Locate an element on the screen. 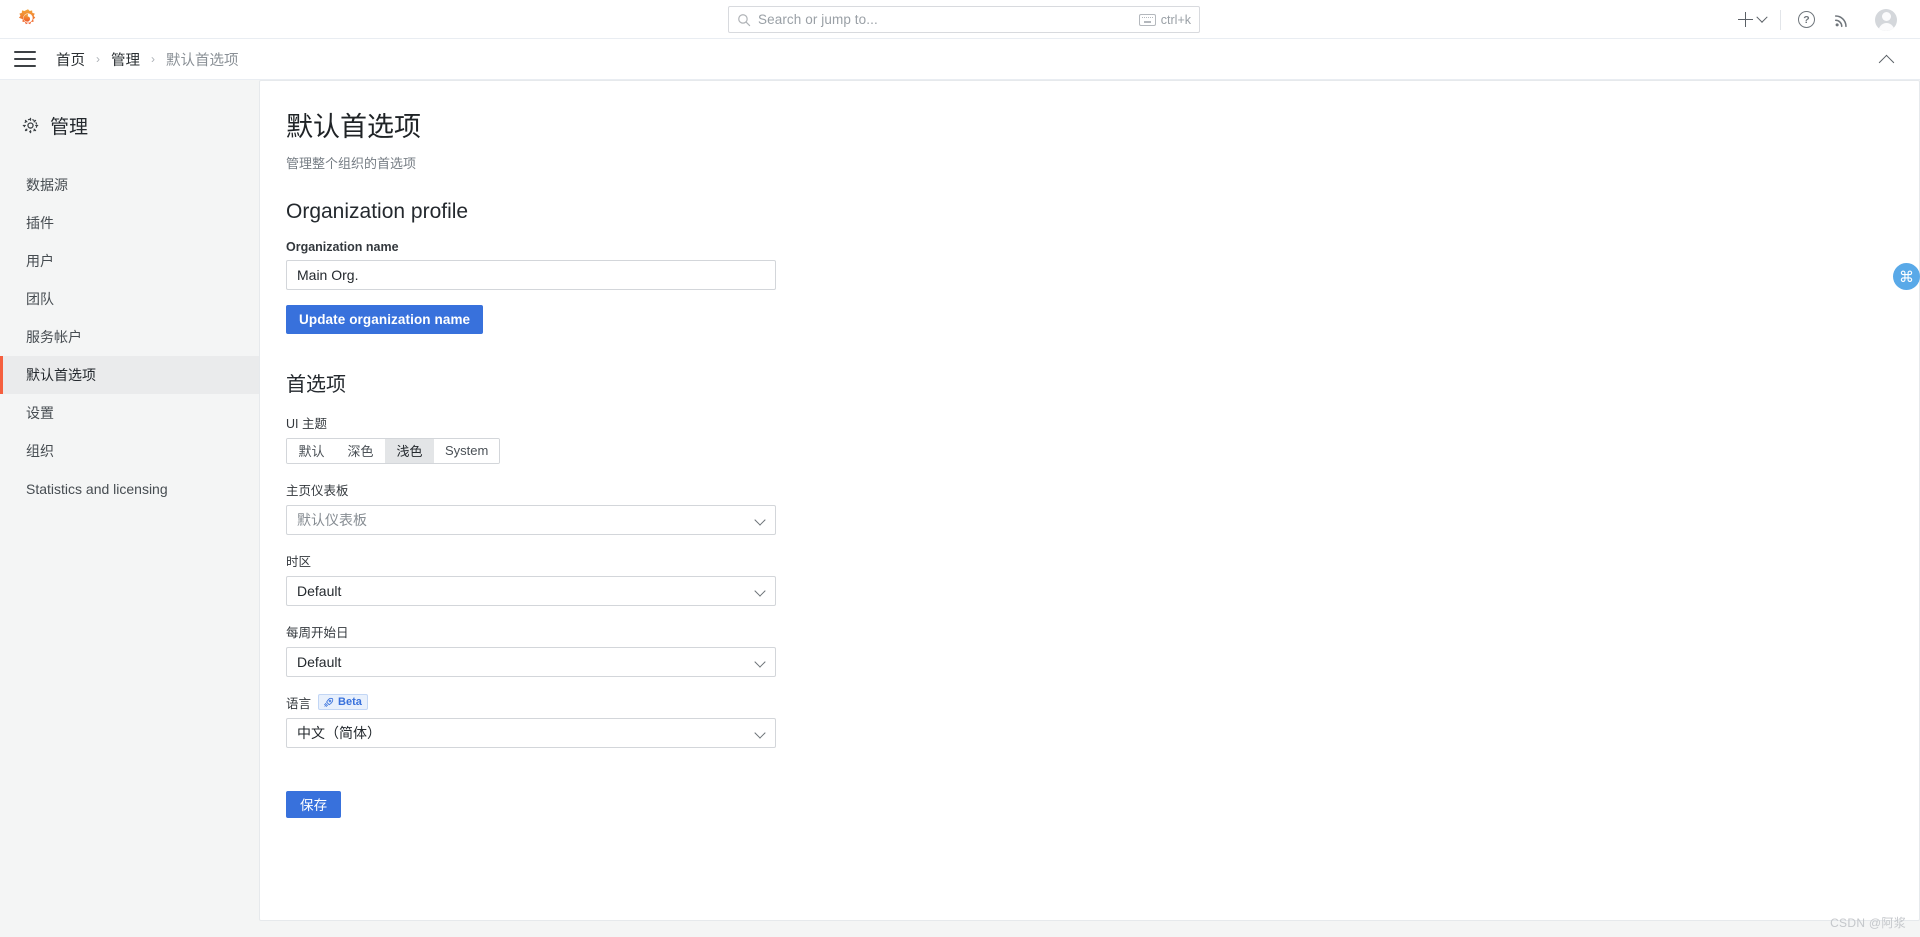  news-button is located at coordinates (1842, 19).